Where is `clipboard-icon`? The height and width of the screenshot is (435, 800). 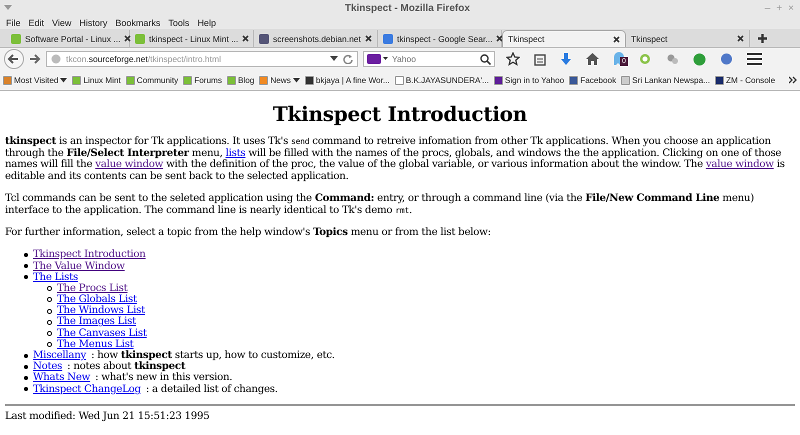
clipboard-icon is located at coordinates (540, 59).